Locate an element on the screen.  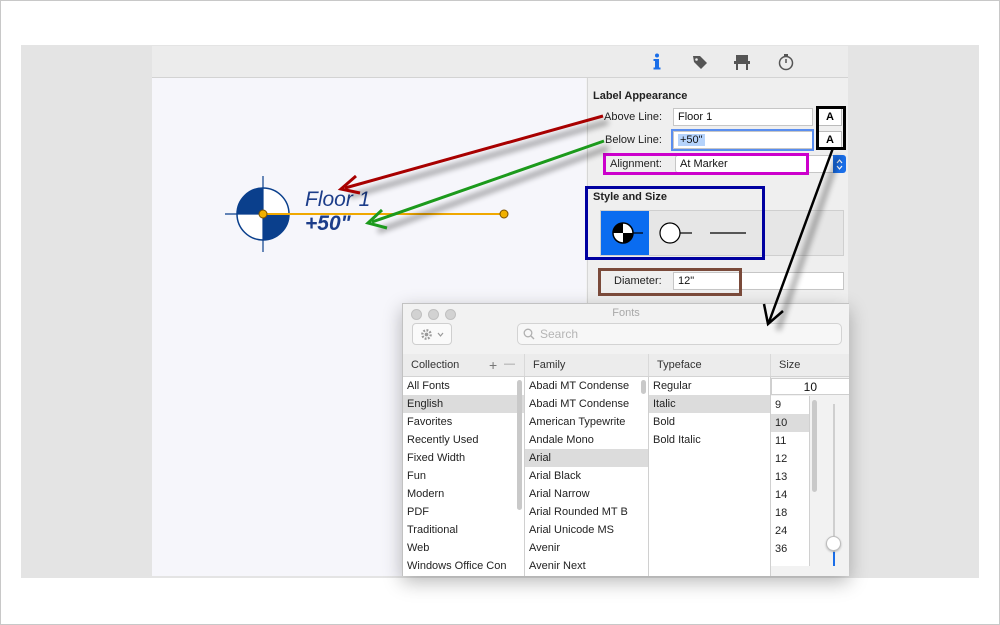
style-option-quadrant is located at coordinates (625, 233).